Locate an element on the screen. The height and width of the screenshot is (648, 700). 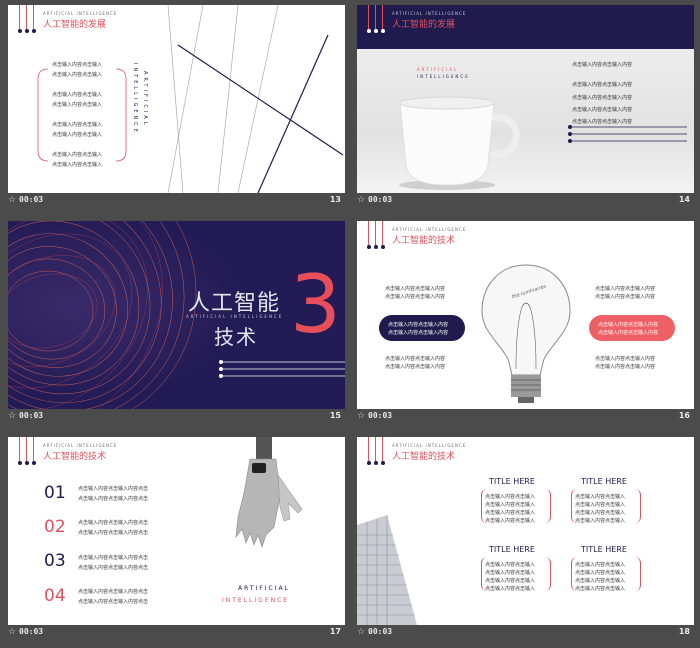
slide-footer: ☆ 00:03 17 is located at coordinates (176, 632).